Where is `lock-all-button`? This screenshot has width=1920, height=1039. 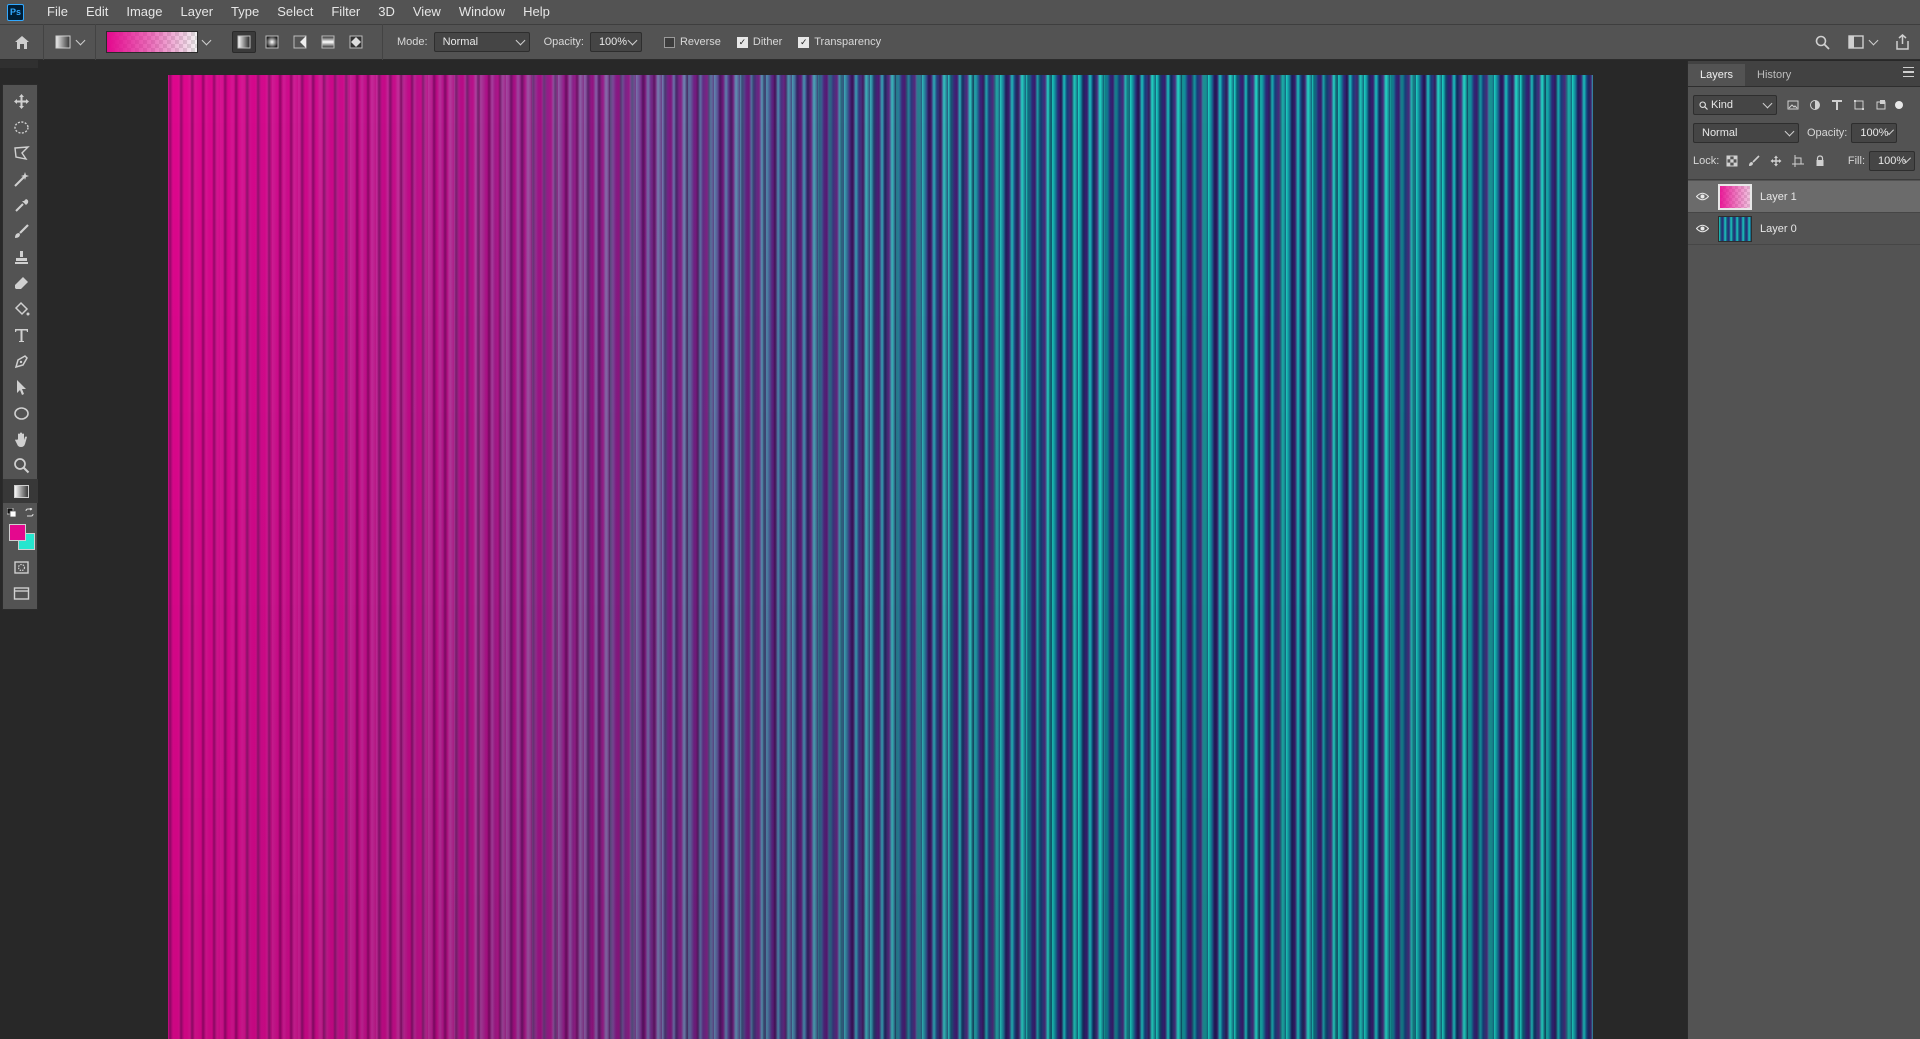 lock-all-button is located at coordinates (1819, 161).